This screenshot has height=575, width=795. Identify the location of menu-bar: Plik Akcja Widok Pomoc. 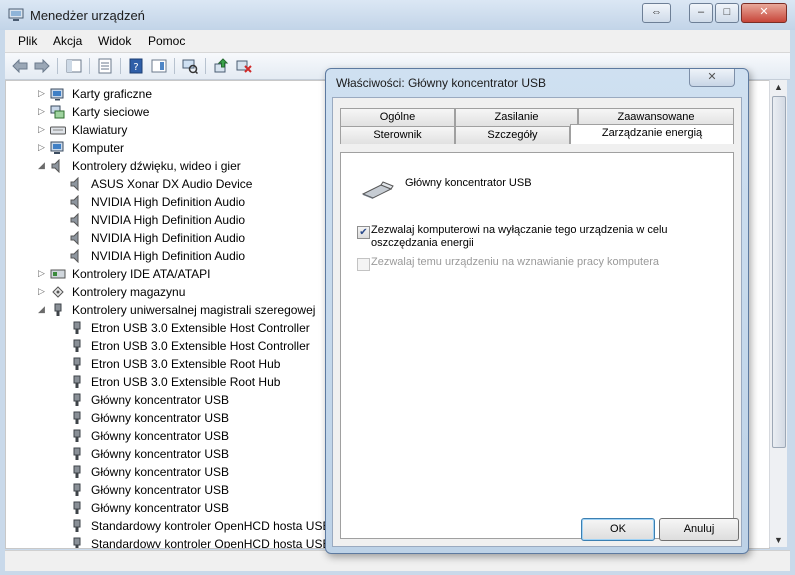
(397, 41).